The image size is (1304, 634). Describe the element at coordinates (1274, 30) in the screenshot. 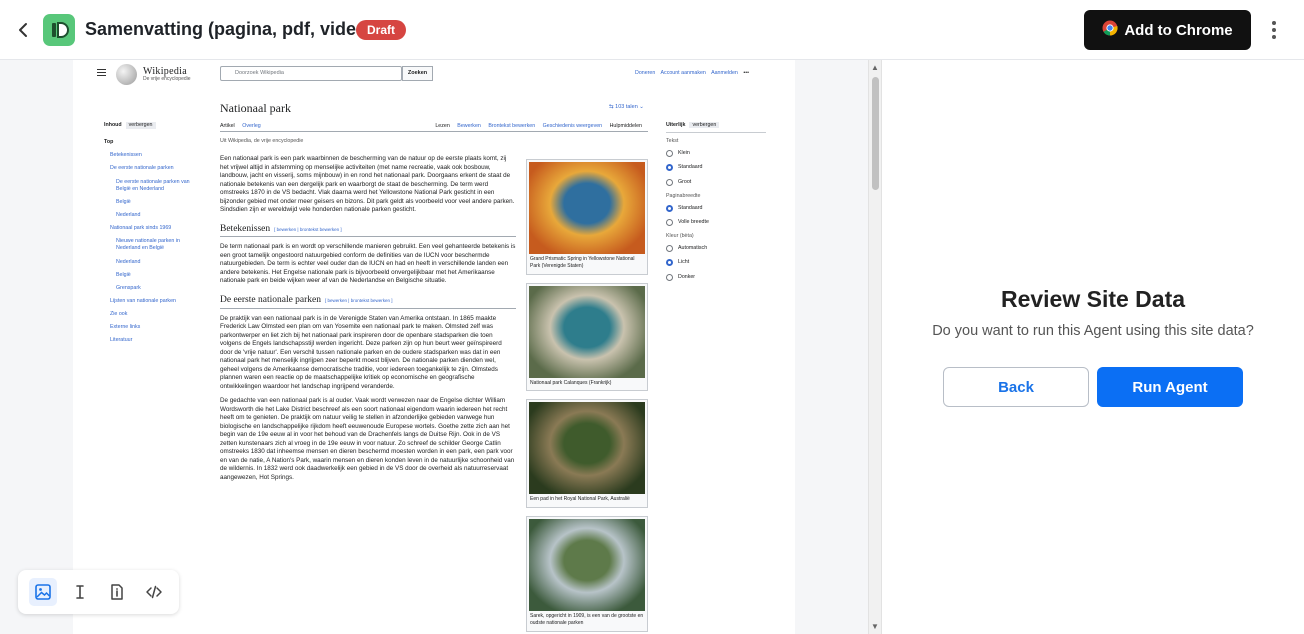

I see `more-options-icon` at that location.